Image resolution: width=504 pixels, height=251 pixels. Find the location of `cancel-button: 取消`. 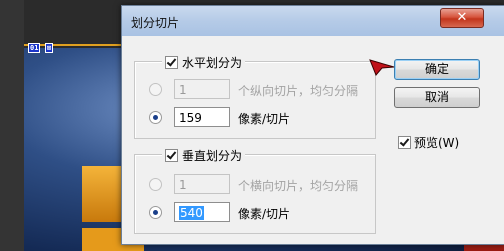

cancel-button: 取消 is located at coordinates (437, 97).